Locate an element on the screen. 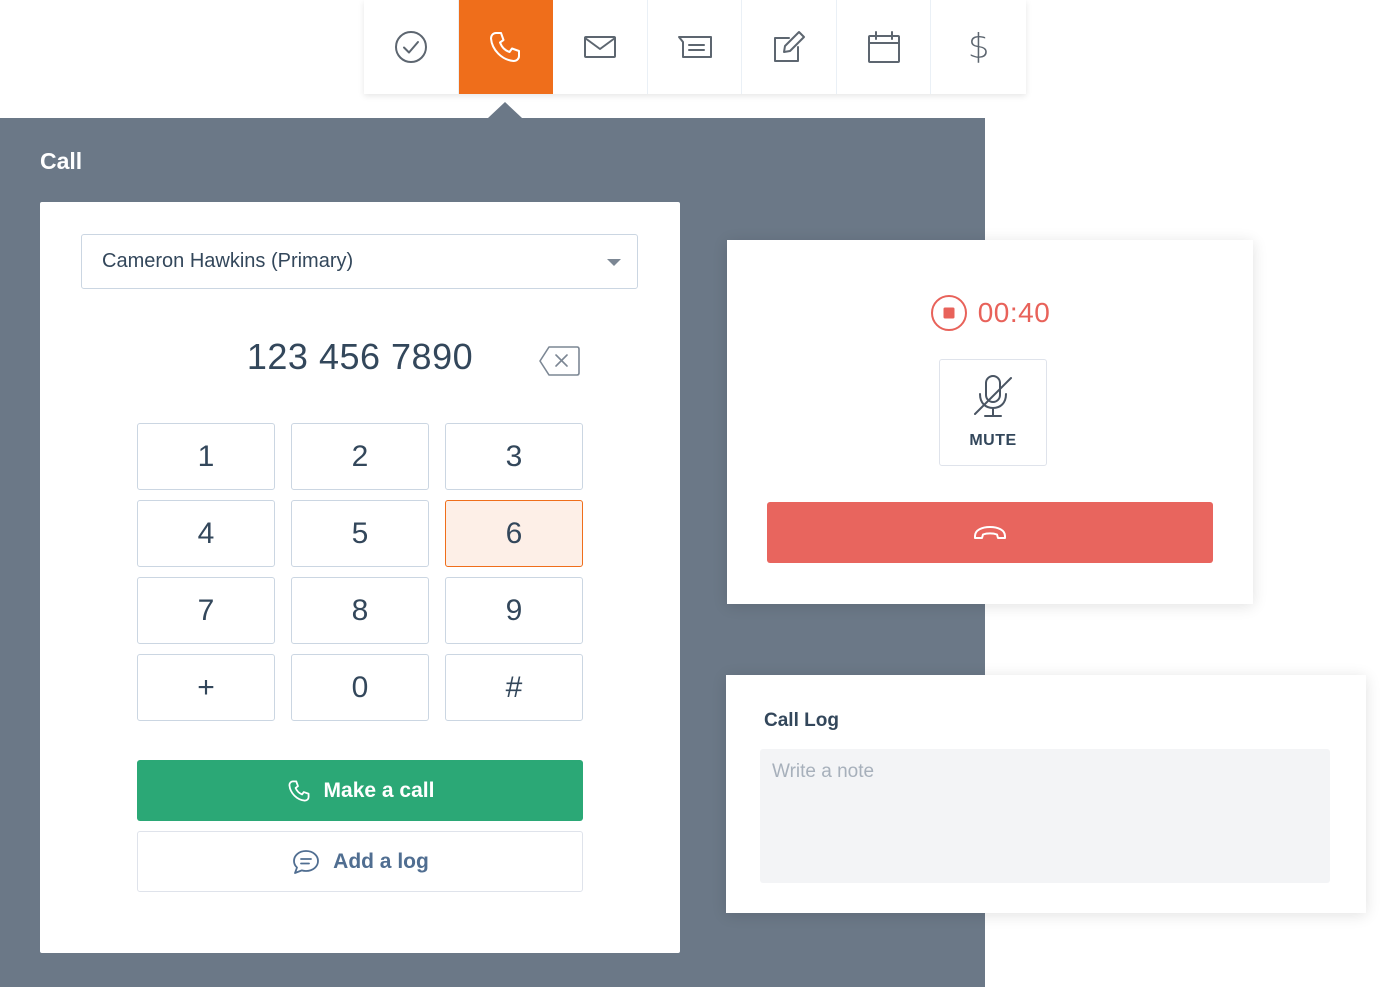  active-call-card: 00:40 MUTE is located at coordinates (990, 422).